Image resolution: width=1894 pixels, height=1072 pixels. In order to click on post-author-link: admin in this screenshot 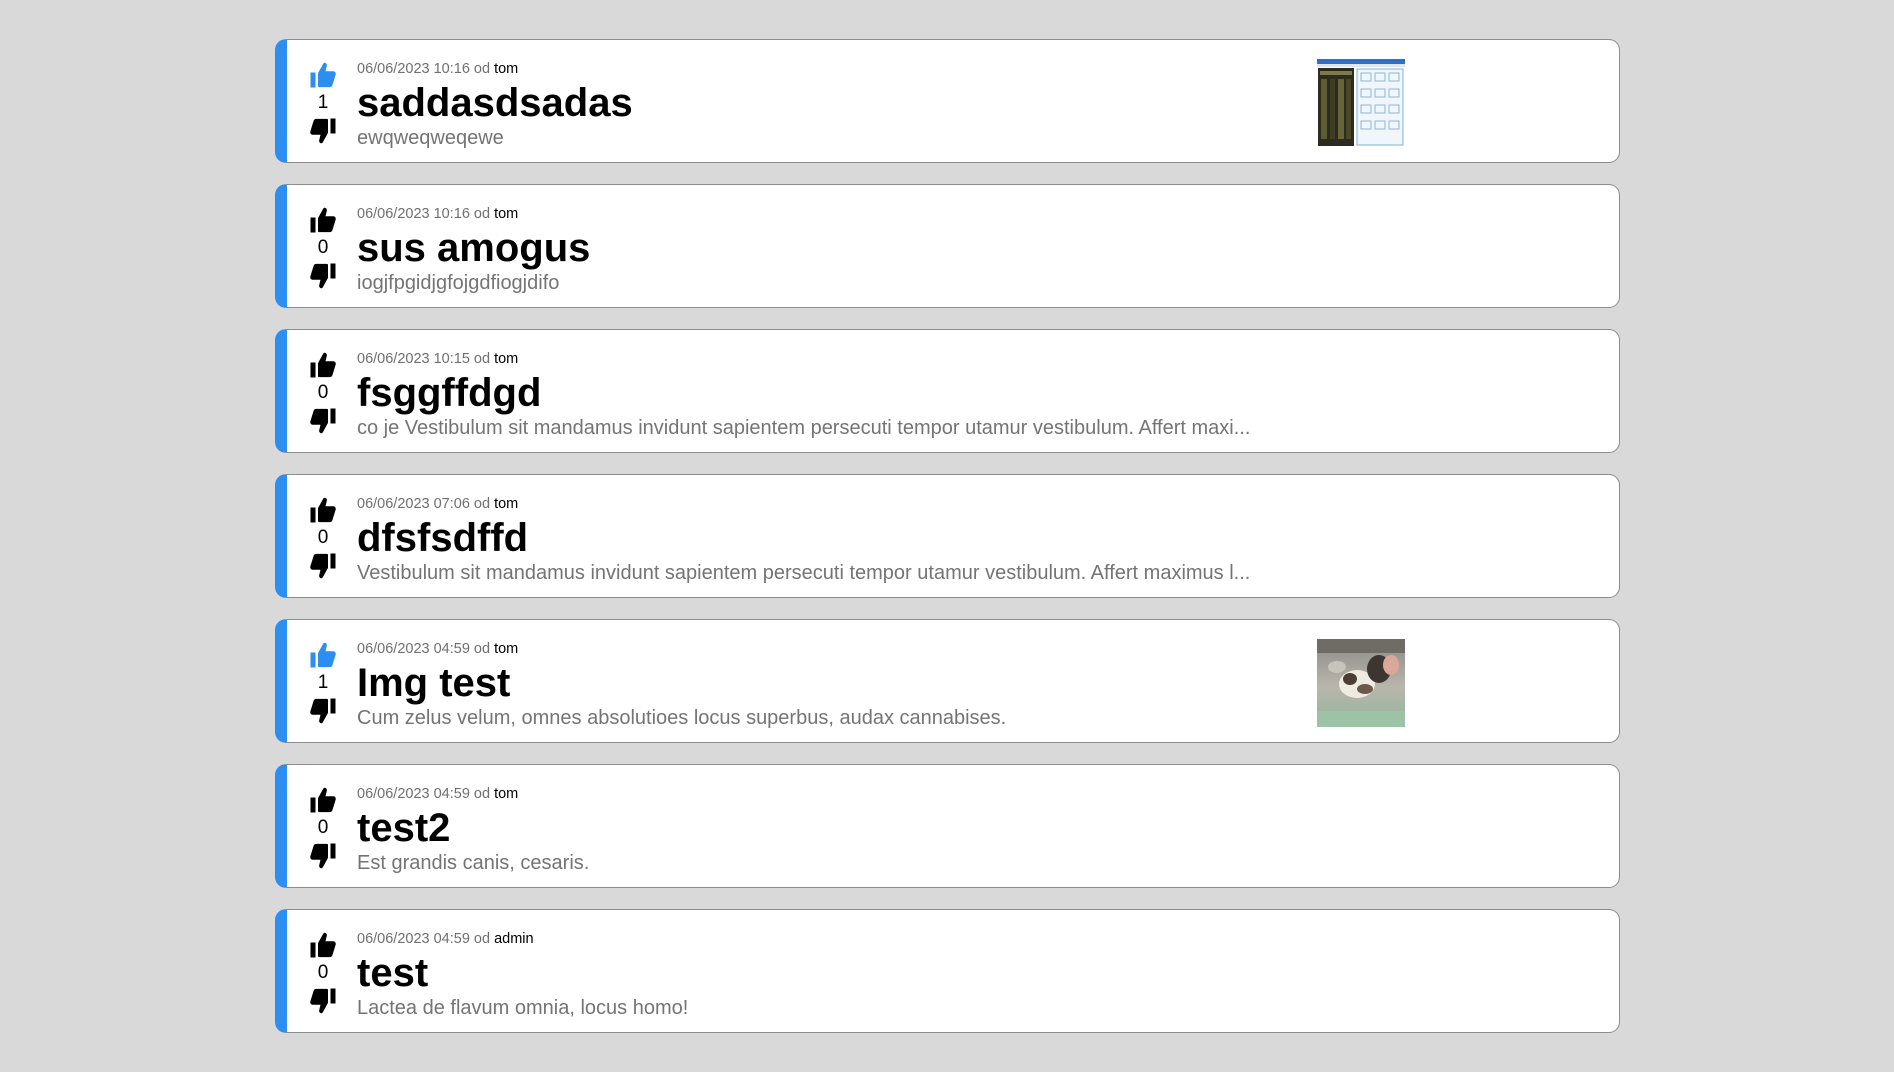, I will do `click(514, 939)`.